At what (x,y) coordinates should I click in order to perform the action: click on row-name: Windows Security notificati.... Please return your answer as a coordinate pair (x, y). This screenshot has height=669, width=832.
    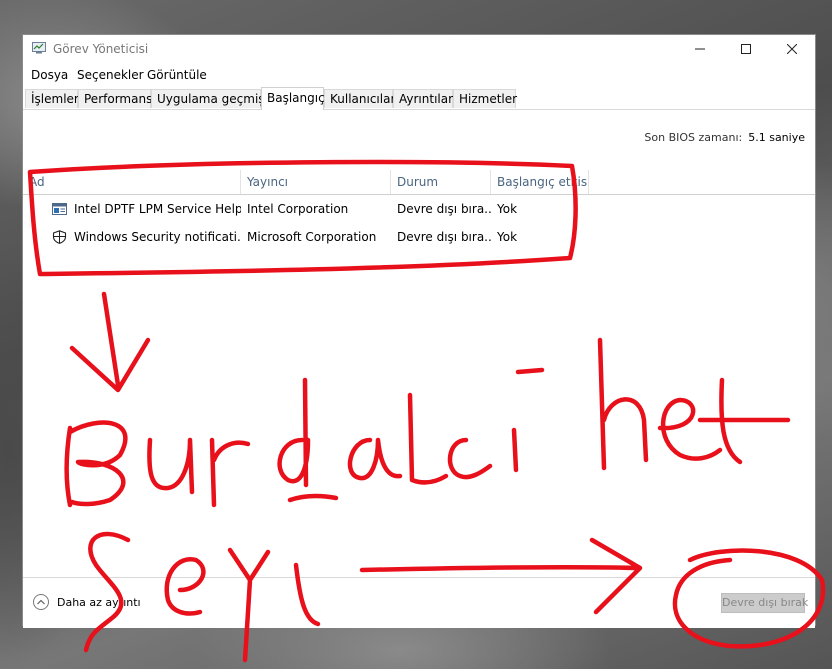
    Looking at the image, I should click on (157, 237).